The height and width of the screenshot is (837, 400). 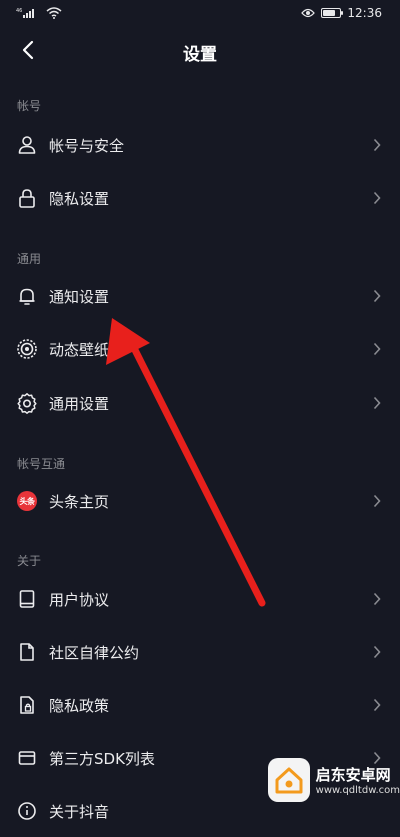 I want to click on toutiao-icon: 头条, so click(x=27, y=501).